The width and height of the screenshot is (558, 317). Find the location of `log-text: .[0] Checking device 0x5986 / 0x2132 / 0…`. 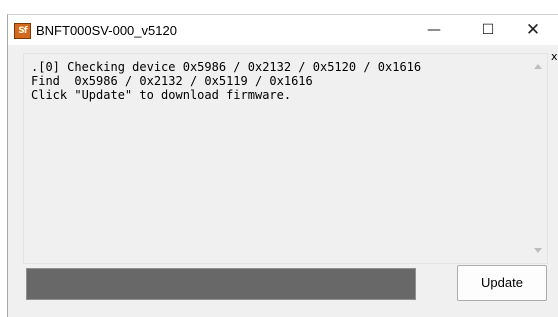

log-text: .[0] Checking device 0x5986 / 0x2132 / 0… is located at coordinates (226, 81).